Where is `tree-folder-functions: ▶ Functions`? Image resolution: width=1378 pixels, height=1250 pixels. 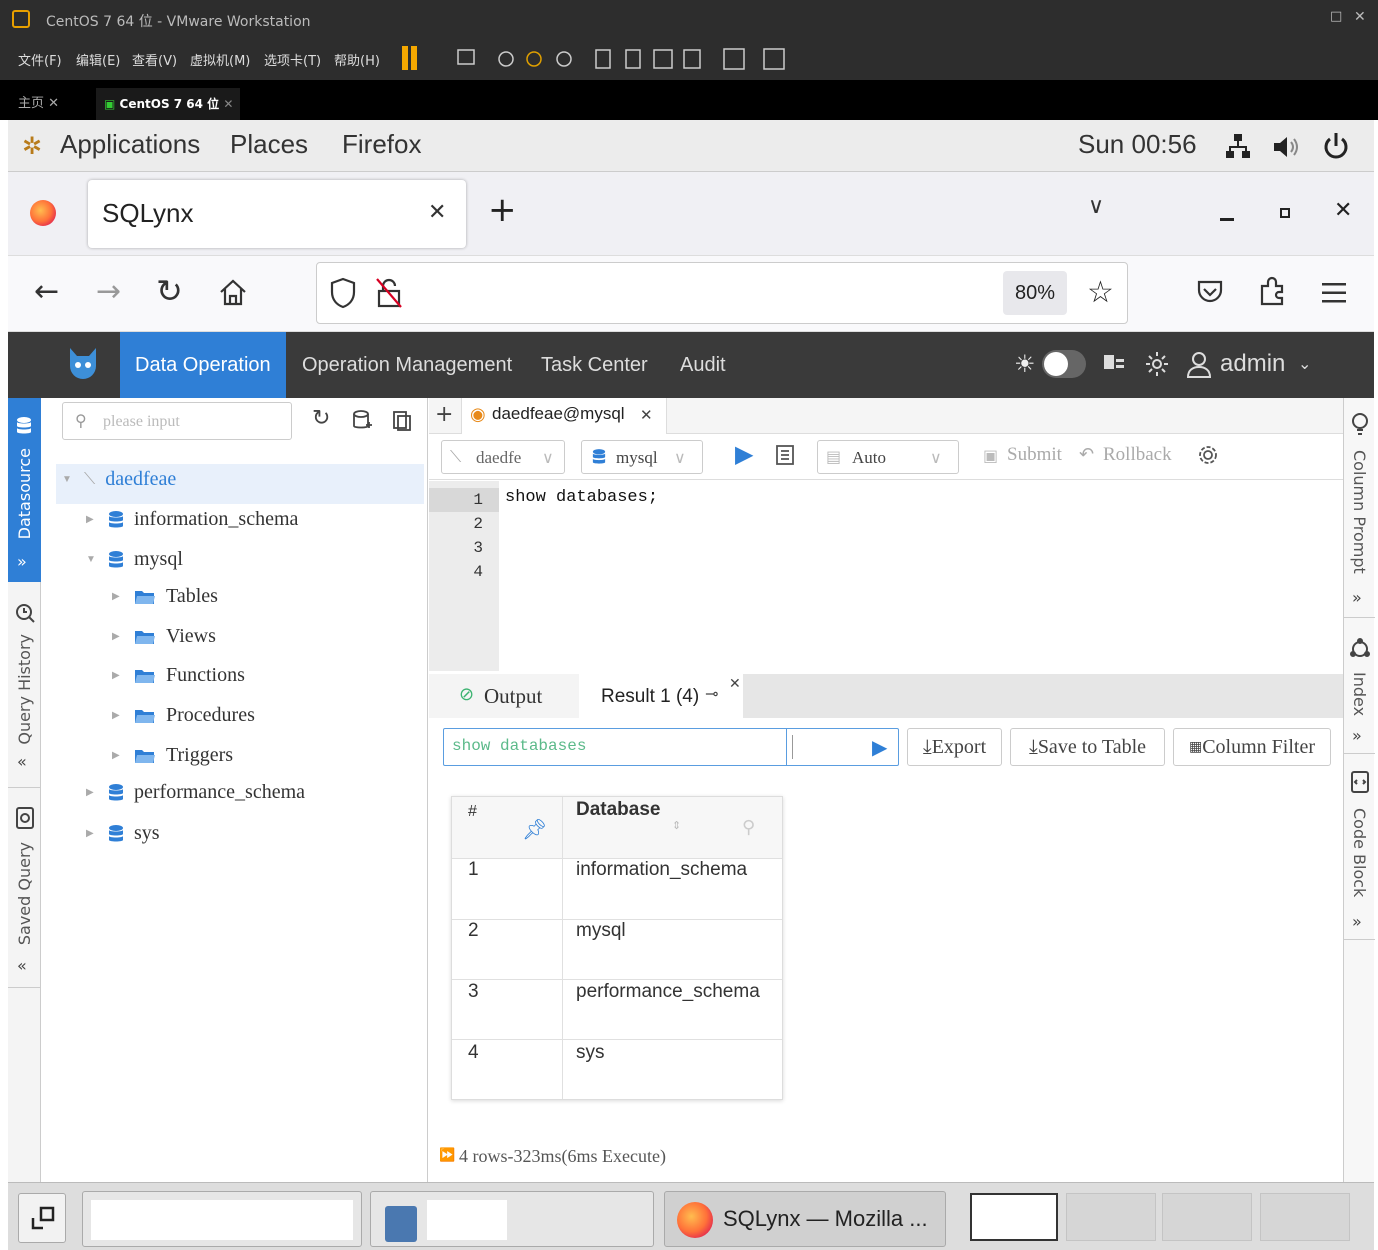
tree-folder-functions: ▶ Functions is located at coordinates (178, 675).